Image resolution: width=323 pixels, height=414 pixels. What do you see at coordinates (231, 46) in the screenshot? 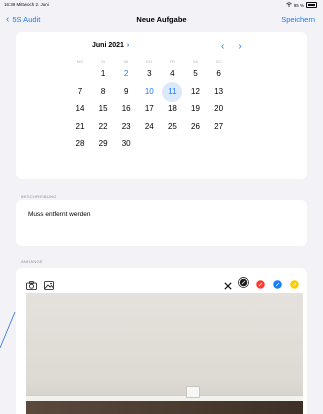
I see `month-arrows: ‹ ›` at bounding box center [231, 46].